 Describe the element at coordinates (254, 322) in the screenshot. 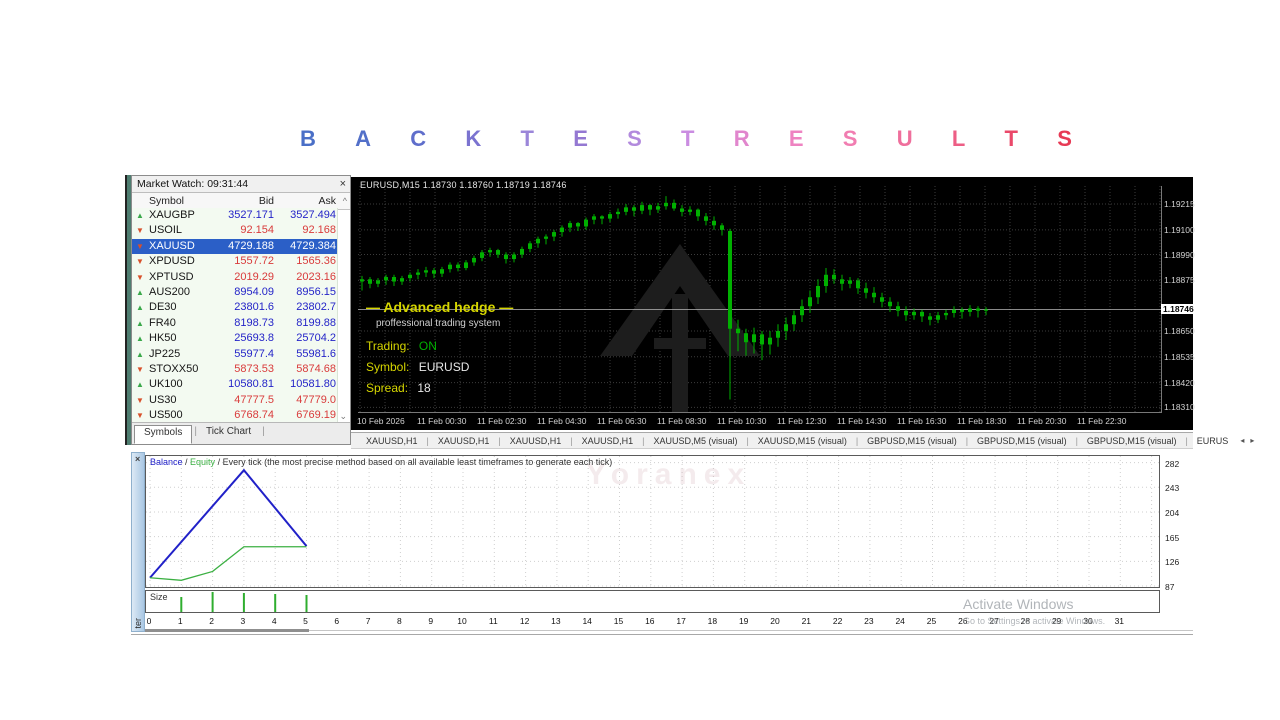

I see `bid-value: 8198.73` at that location.